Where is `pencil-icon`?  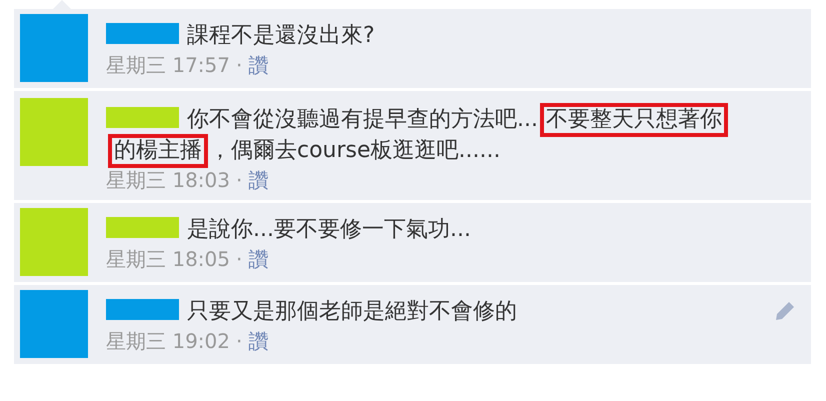
pencil-icon is located at coordinates (785, 311).